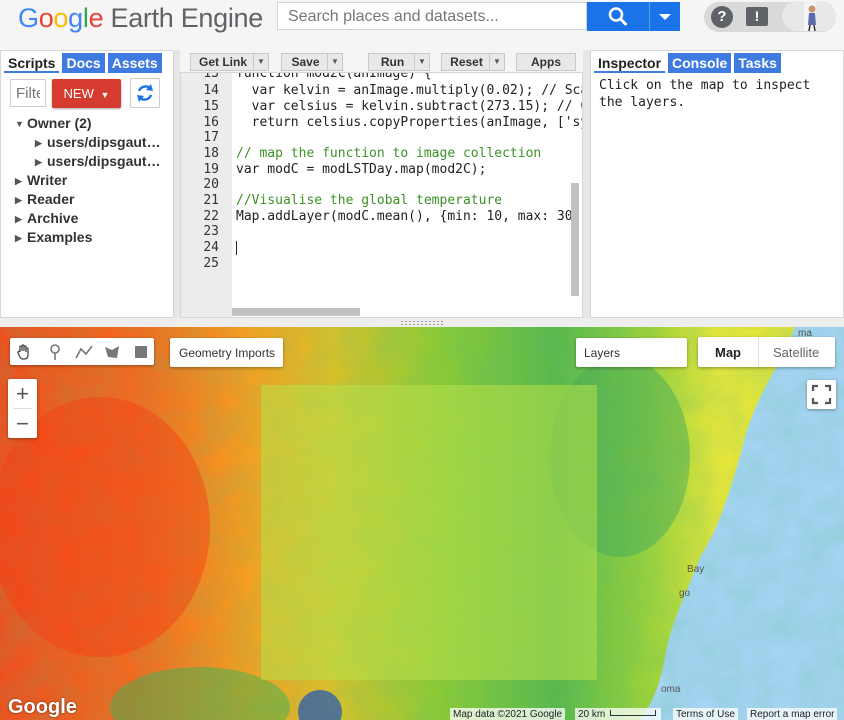  I want to click on tree-folder-writer: ▶ Writer, so click(41, 180).